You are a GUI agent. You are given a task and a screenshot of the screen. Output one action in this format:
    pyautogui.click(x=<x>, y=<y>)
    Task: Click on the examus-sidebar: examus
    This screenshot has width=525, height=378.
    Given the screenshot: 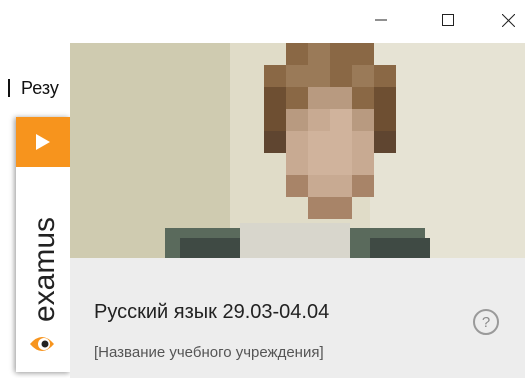 What is the action you would take?
    pyautogui.click(x=43, y=244)
    